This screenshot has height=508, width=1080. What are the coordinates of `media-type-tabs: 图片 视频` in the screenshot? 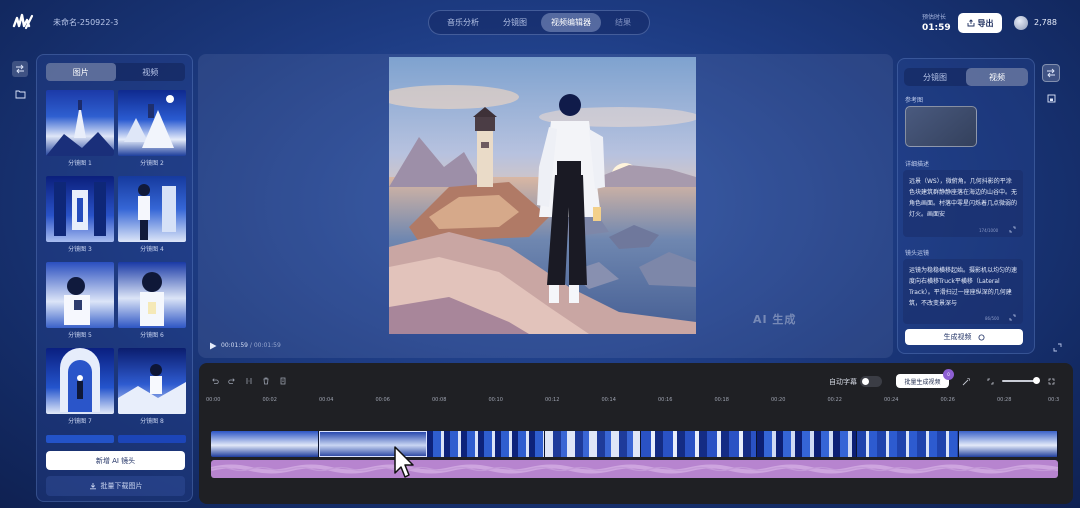 It's located at (115, 72).